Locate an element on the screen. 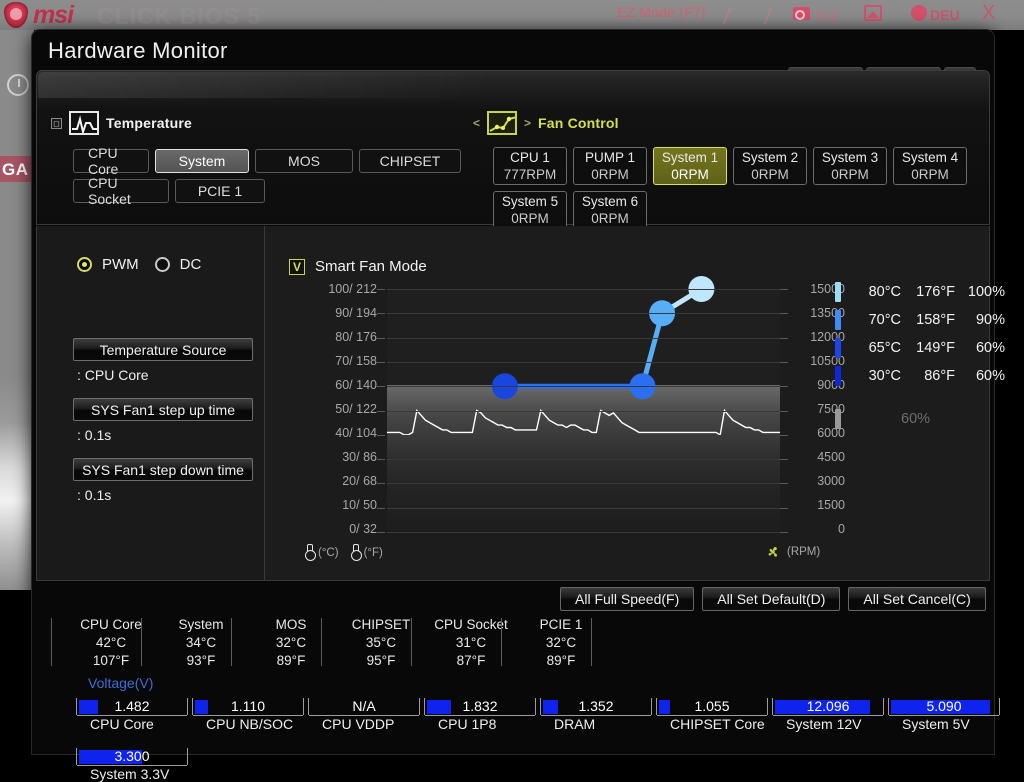 The height and width of the screenshot is (782, 1024). fan-button-name: System 4 is located at coordinates (930, 157).